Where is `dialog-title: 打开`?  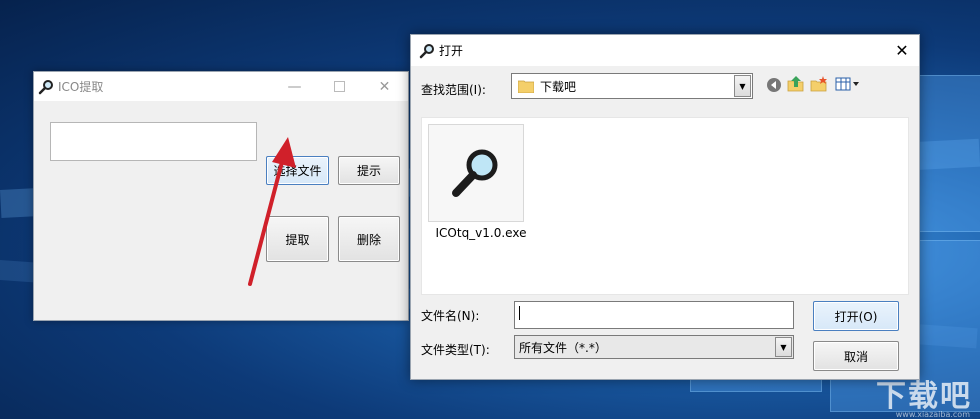 dialog-title: 打开 is located at coordinates (451, 51).